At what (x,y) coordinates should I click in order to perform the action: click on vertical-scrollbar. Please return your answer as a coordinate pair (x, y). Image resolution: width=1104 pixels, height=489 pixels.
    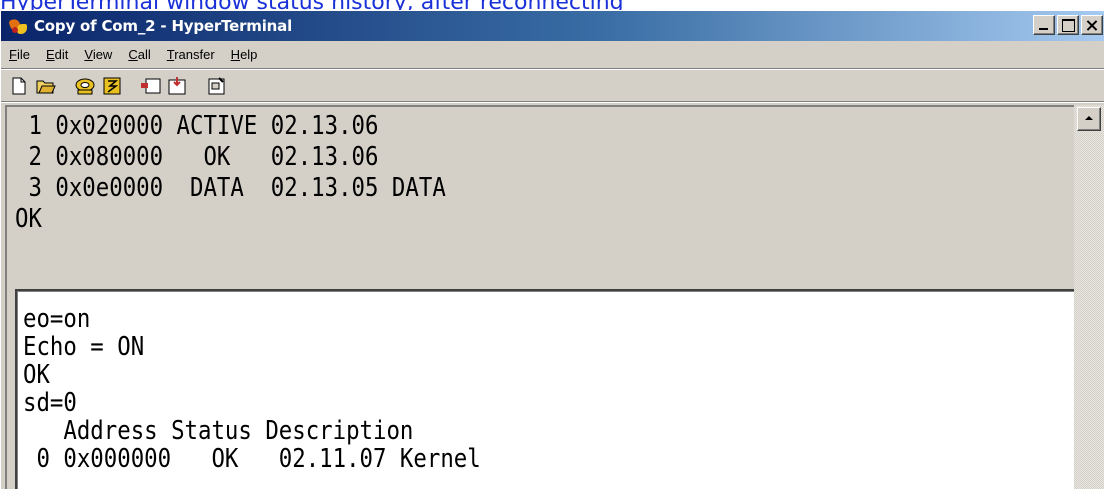
    Looking at the image, I should click on (1089, 297).